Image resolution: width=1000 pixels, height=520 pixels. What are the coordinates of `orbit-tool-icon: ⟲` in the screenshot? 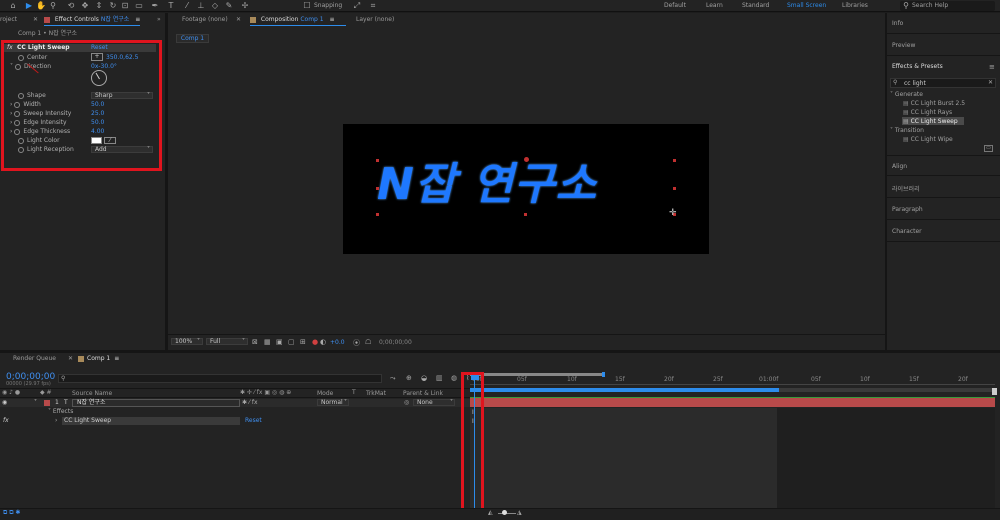 It's located at (71, 6).